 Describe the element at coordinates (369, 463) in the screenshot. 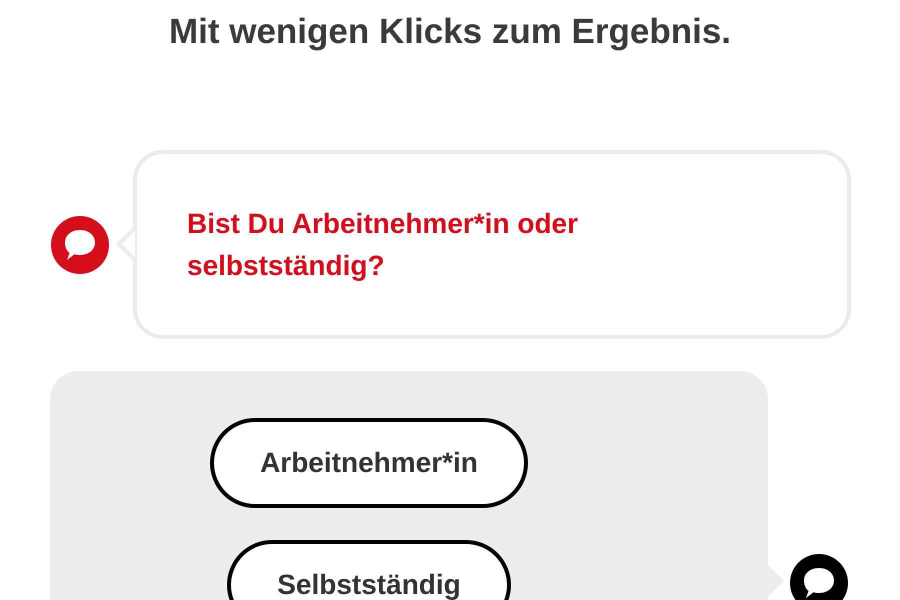

I see `answer-button: Arbeitnehmer*in` at that location.